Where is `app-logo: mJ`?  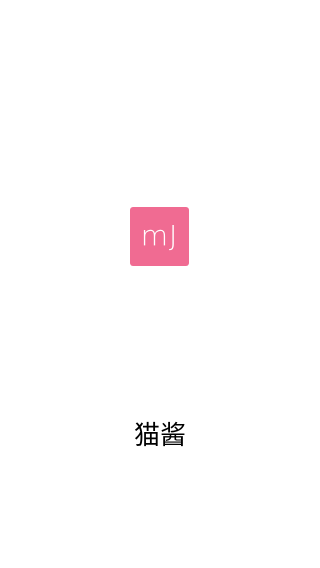
app-logo: mJ is located at coordinates (159, 236).